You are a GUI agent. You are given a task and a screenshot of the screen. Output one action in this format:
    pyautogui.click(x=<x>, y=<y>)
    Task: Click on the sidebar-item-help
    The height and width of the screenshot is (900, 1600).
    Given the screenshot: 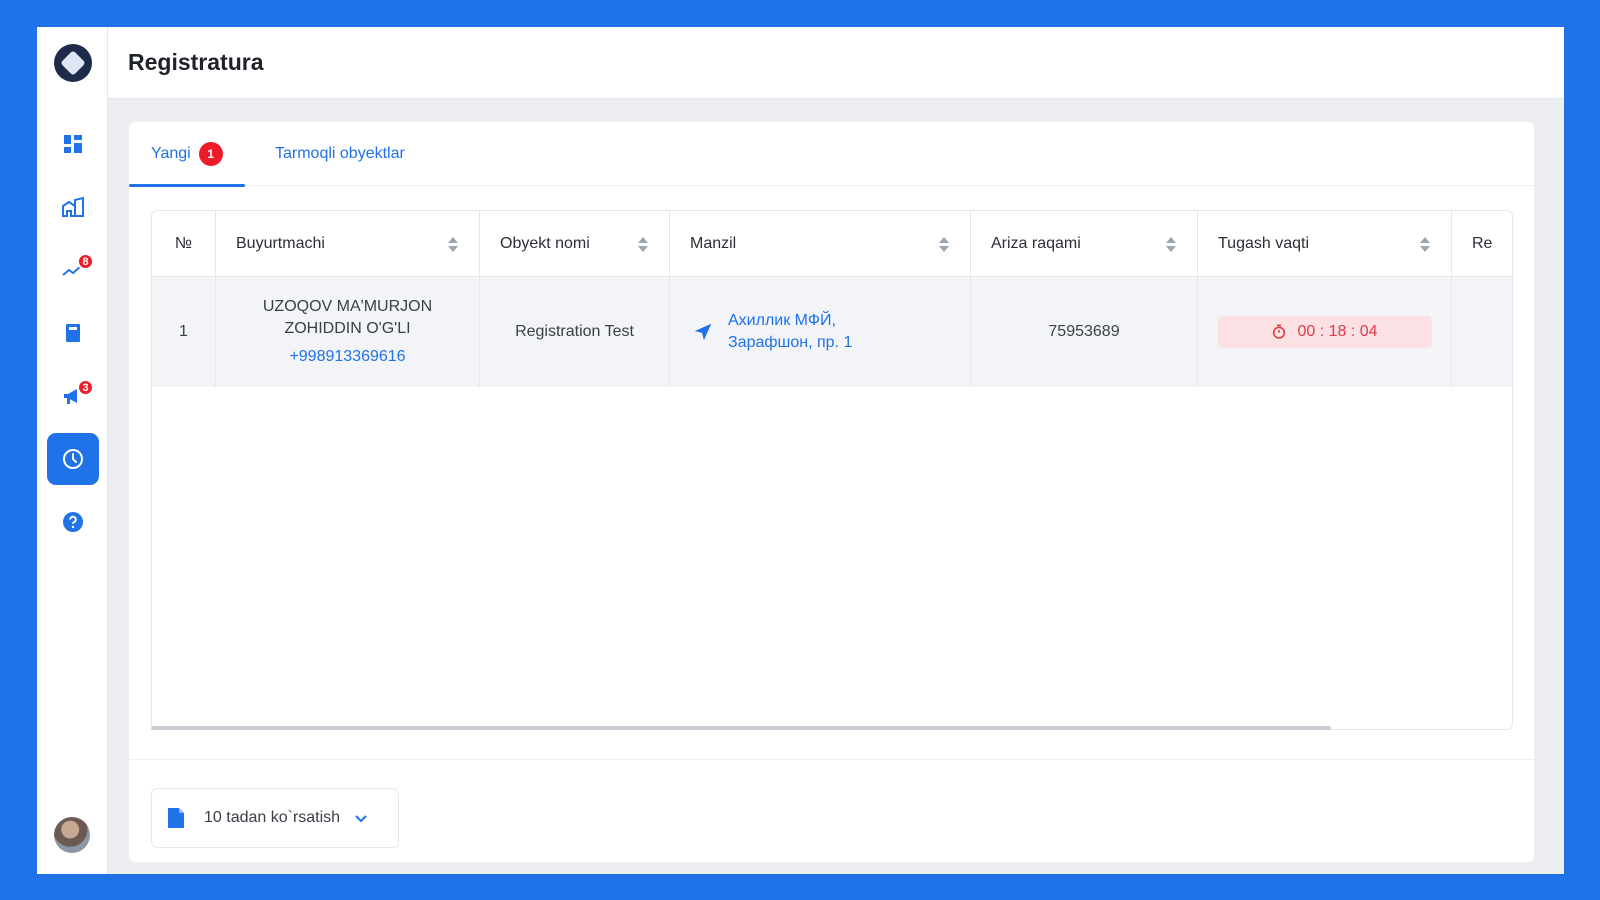 What is the action you would take?
    pyautogui.click(x=73, y=522)
    